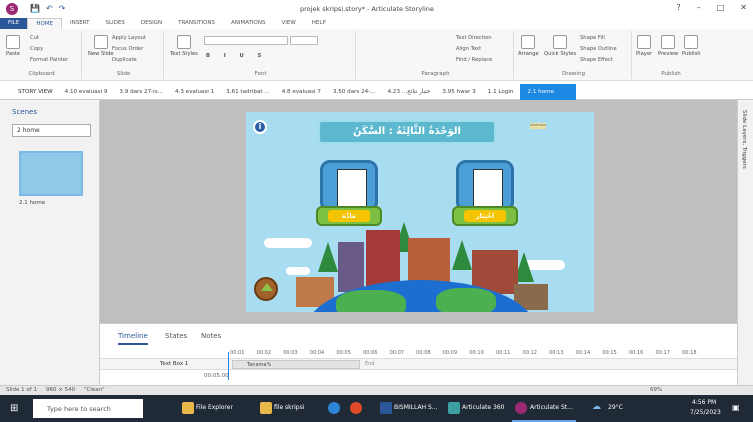 This screenshot has height=422, width=753. I want to click on arrange-button: Arrange, so click(528, 46).